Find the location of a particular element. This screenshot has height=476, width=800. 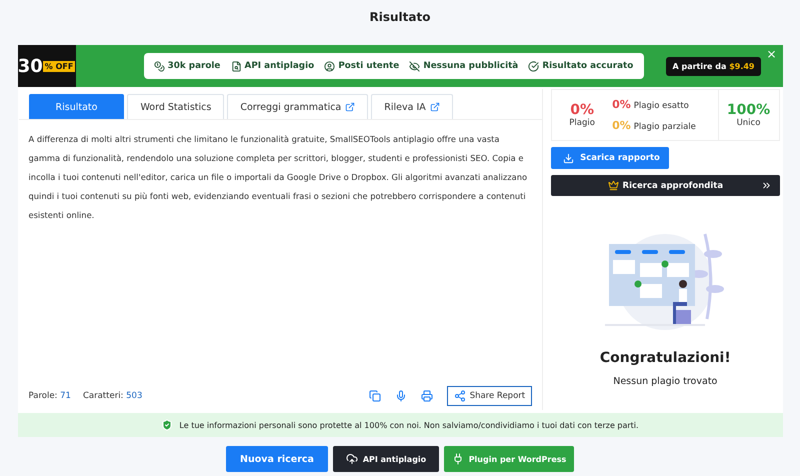

download-button: Scarica rapporto is located at coordinates (610, 158).